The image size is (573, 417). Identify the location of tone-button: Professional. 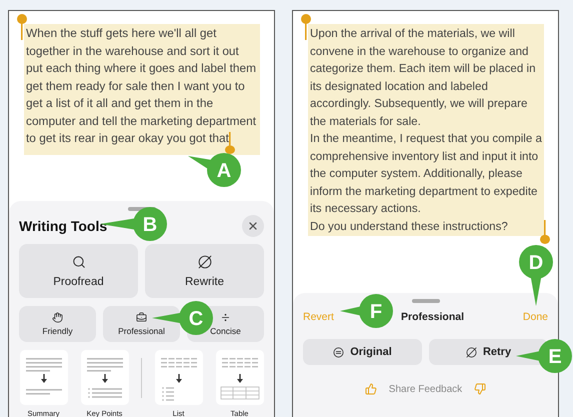
(141, 324).